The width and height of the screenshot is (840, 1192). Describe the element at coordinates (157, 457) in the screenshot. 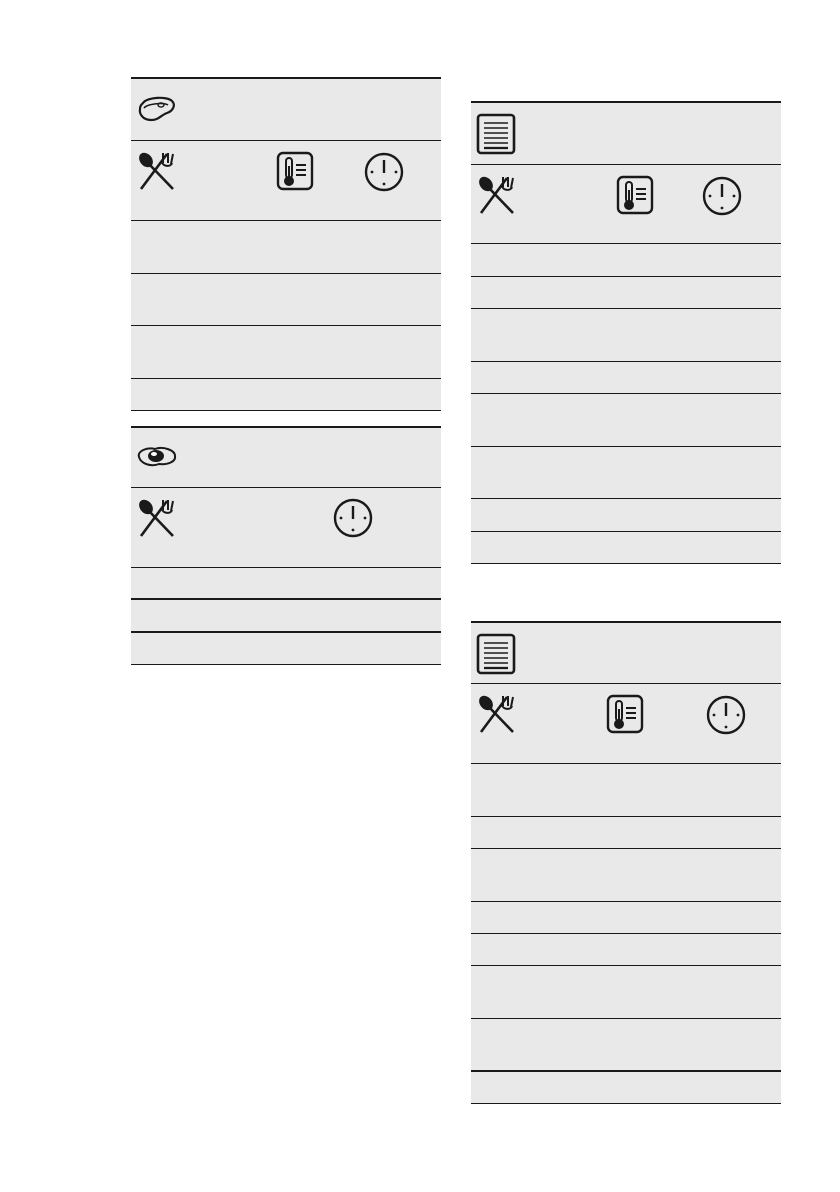

I see `fried-egg-icon` at that location.